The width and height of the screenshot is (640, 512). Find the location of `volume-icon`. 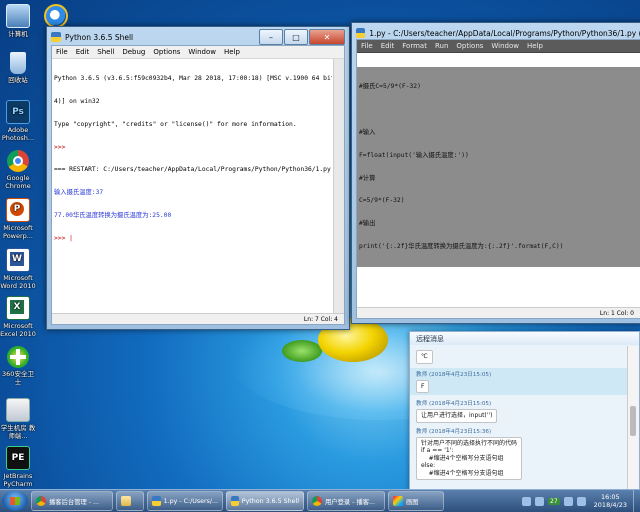

volume-icon is located at coordinates (581, 501).